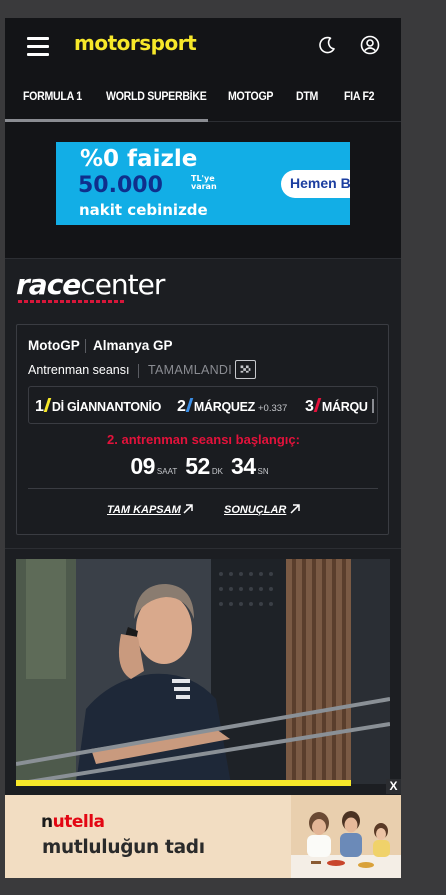 The image size is (446, 895). Describe the element at coordinates (309, 406) in the screenshot. I see `result-position: 3` at that location.